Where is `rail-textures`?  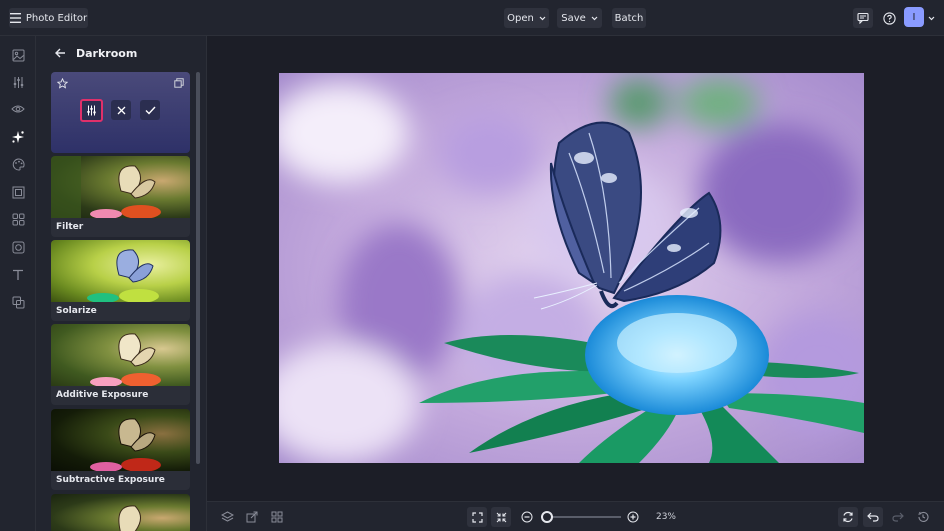 rail-textures is located at coordinates (18, 247).